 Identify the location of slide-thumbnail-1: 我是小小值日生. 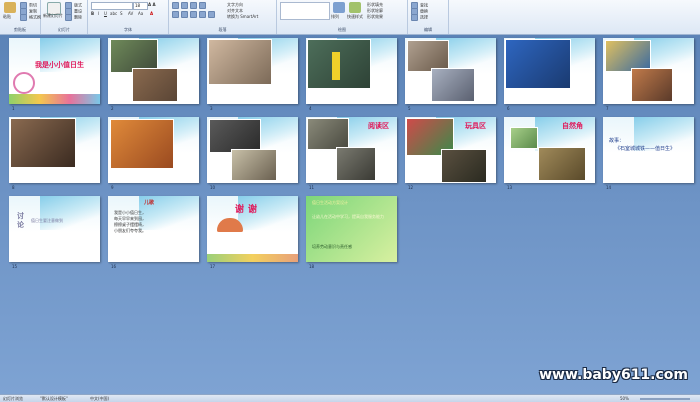
(54, 71).